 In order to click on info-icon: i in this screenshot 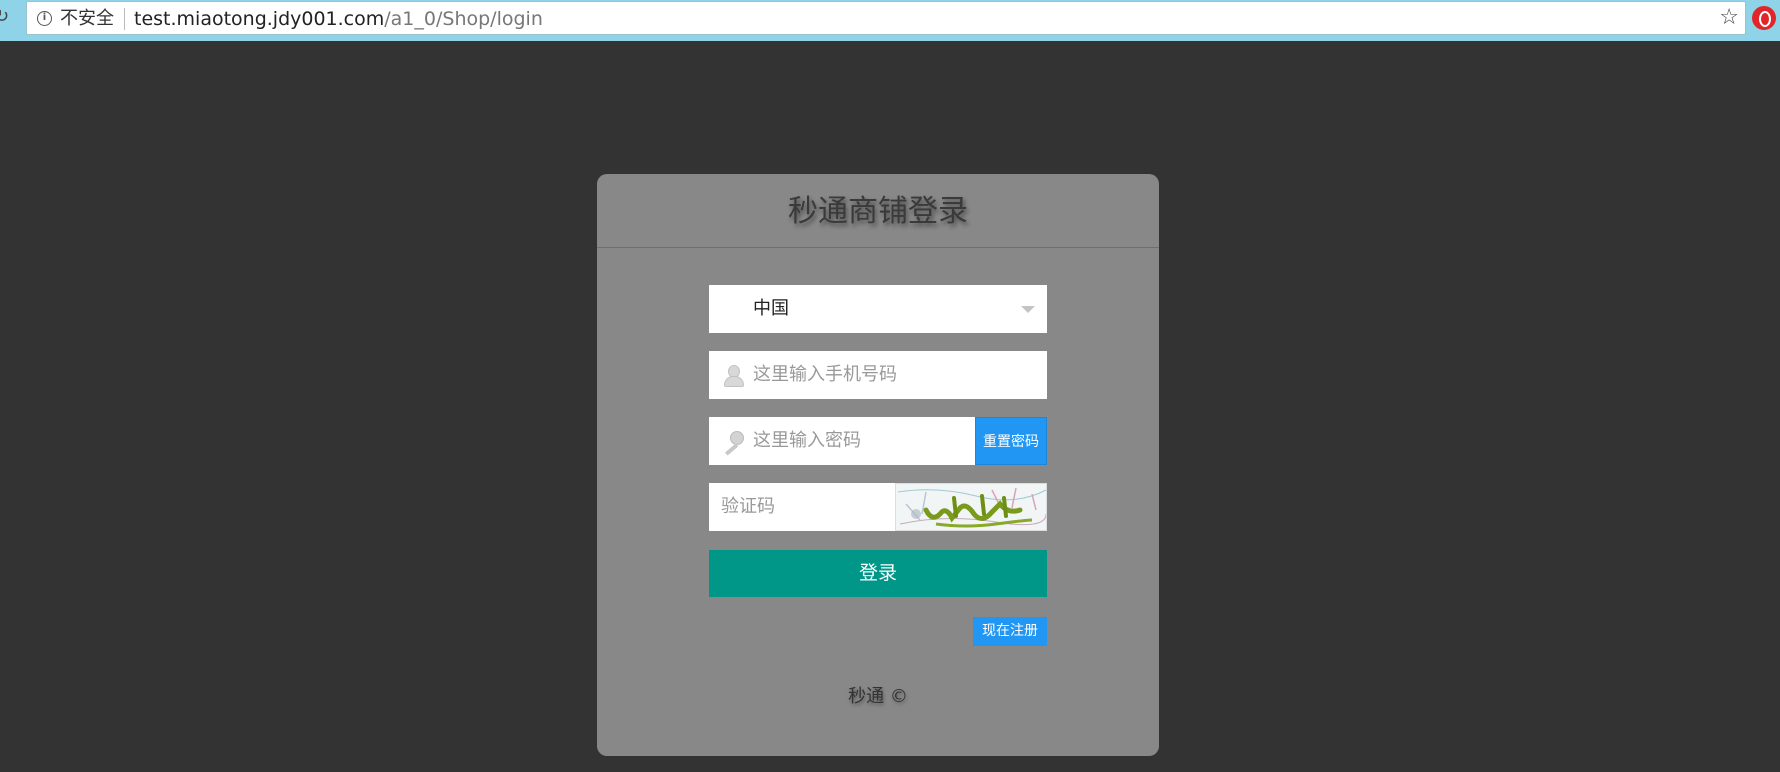, I will do `click(44, 18)`.